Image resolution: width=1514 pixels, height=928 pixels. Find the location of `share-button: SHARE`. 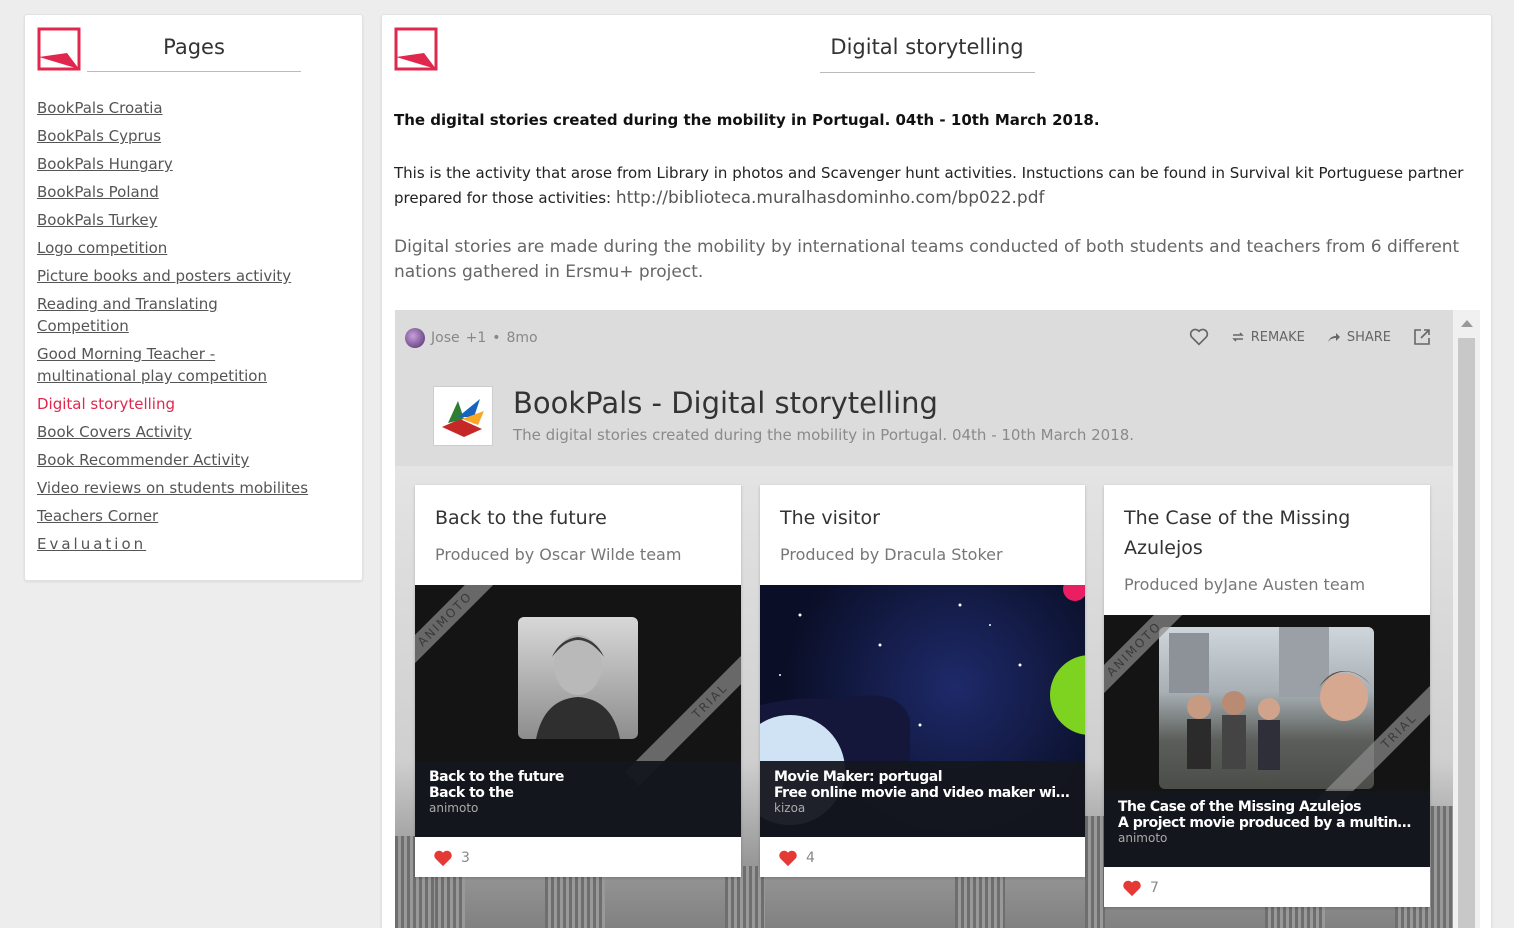

share-button: SHARE is located at coordinates (1359, 337).